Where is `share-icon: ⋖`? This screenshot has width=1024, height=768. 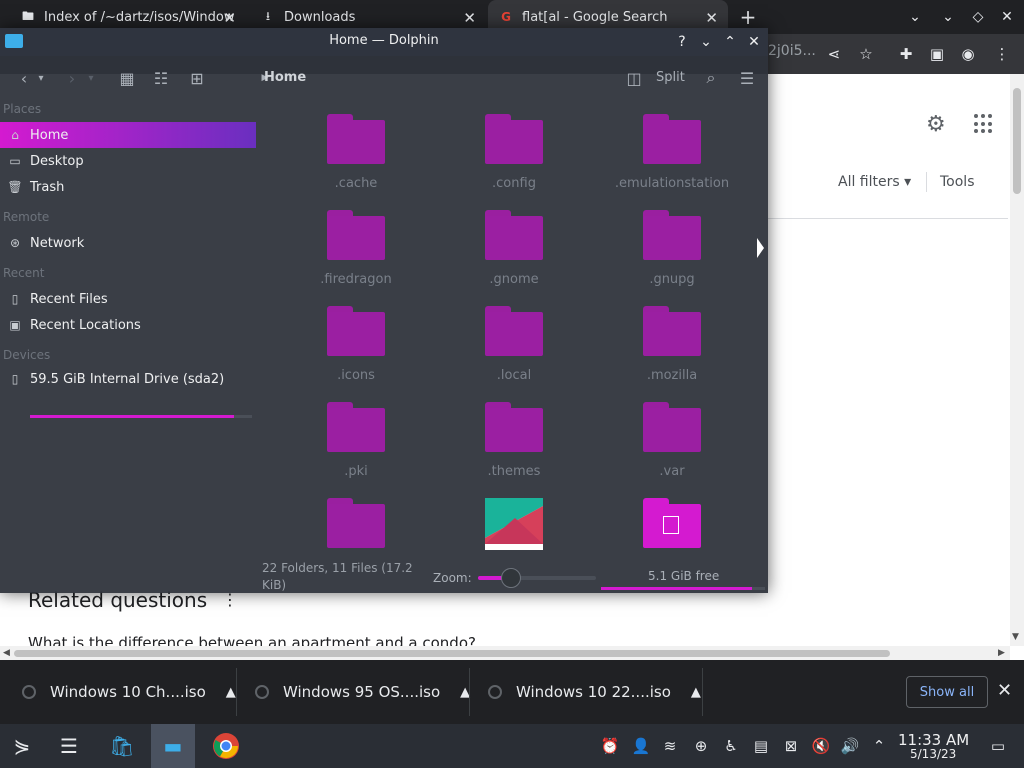 share-icon: ⋖ is located at coordinates (834, 54).